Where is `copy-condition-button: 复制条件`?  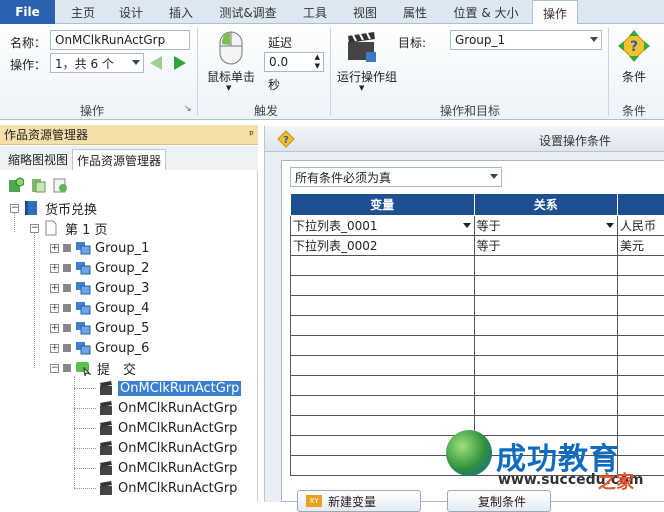 copy-condition-button: 复制条件 is located at coordinates (499, 501).